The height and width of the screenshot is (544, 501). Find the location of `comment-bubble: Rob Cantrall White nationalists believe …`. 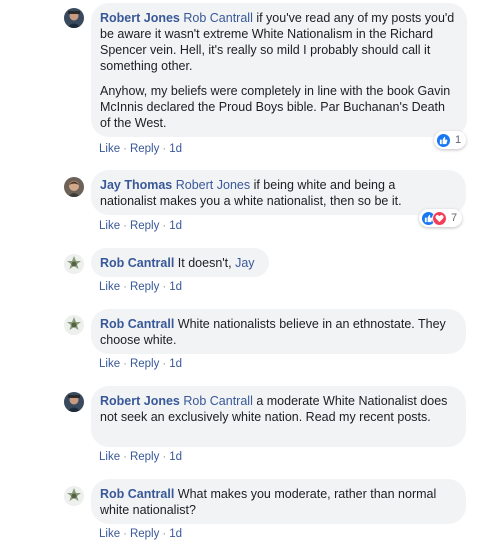

comment-bubble: Rob Cantrall White nationalists believe … is located at coordinates (278, 331).